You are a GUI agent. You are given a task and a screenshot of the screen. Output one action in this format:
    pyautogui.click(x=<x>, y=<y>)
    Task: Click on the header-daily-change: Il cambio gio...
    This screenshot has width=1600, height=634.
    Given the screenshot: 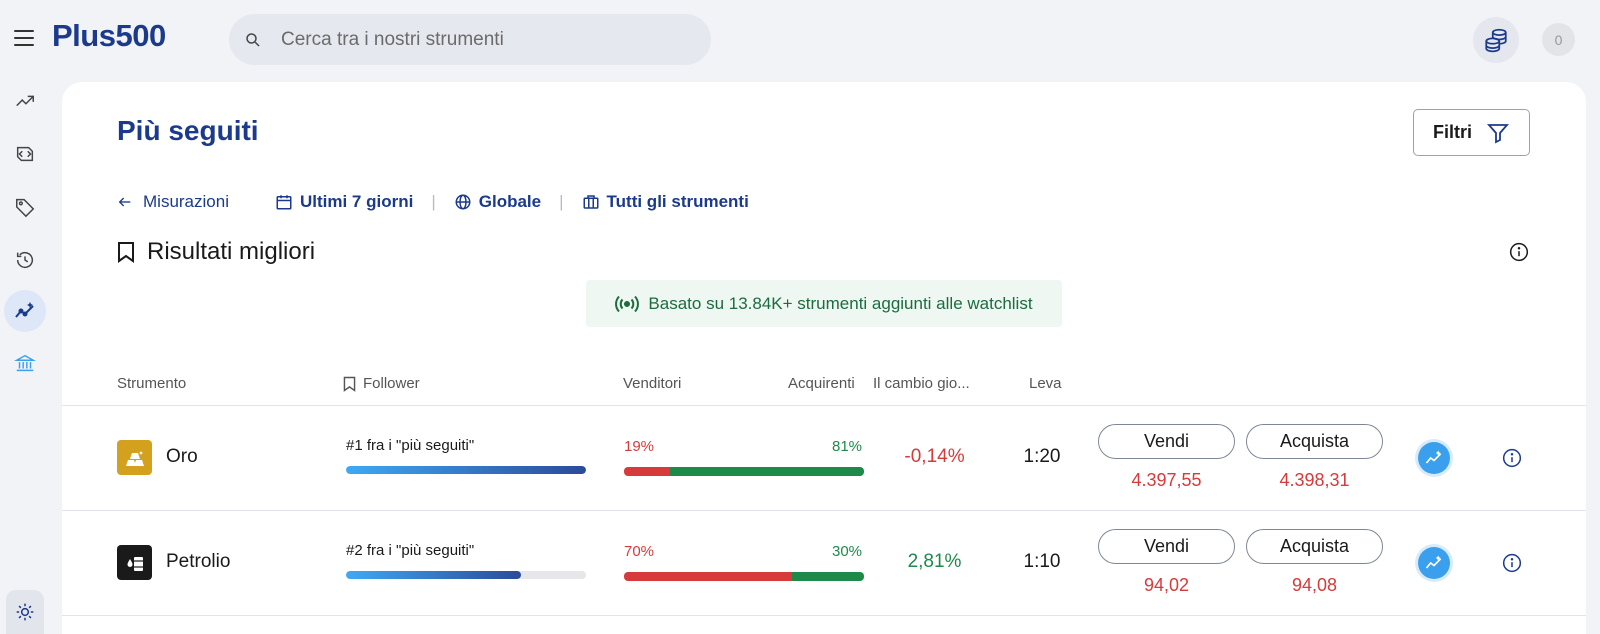 What is the action you would take?
    pyautogui.click(x=921, y=383)
    